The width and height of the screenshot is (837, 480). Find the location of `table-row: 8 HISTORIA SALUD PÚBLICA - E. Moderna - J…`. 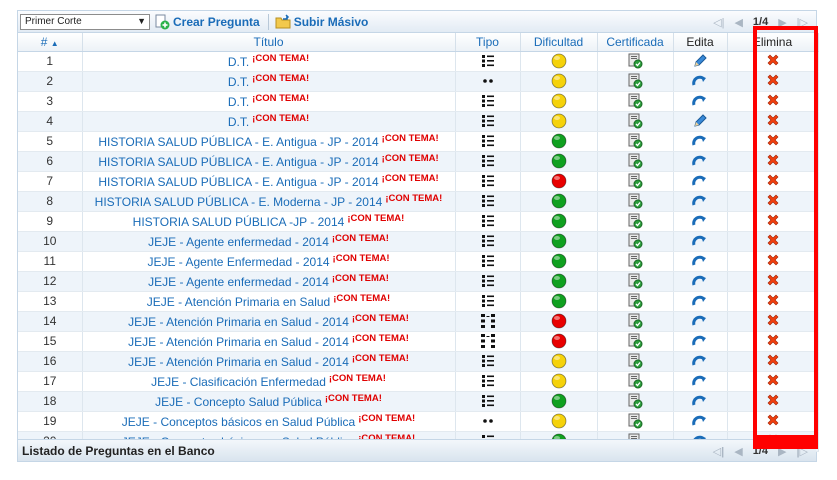

table-row: 8 HISTORIA SALUD PÚBLICA - E. Moderna - J… is located at coordinates (418, 201).